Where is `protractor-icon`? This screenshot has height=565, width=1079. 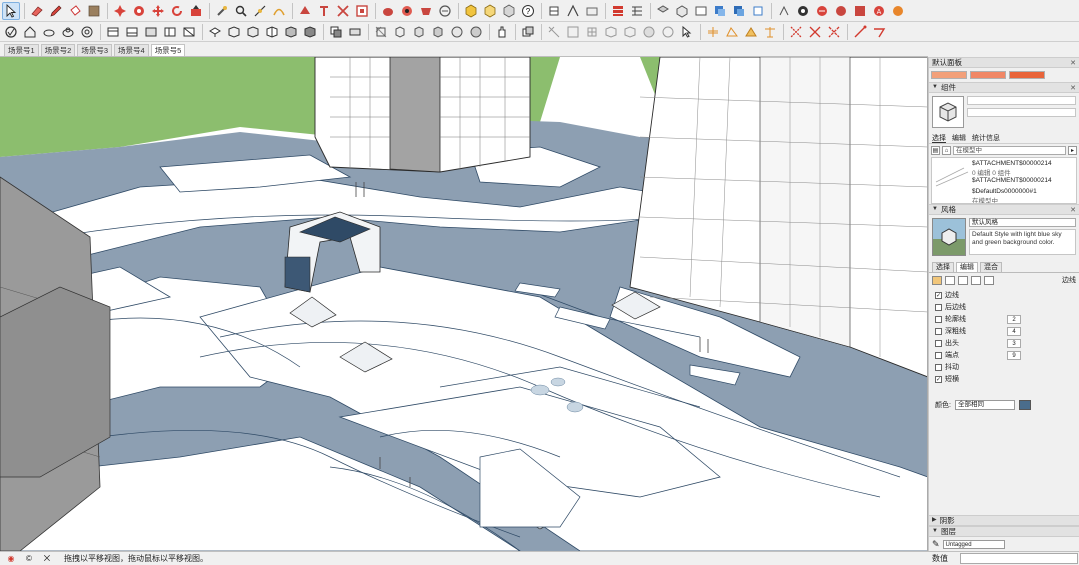
protractor-icon is located at coordinates (305, 11).